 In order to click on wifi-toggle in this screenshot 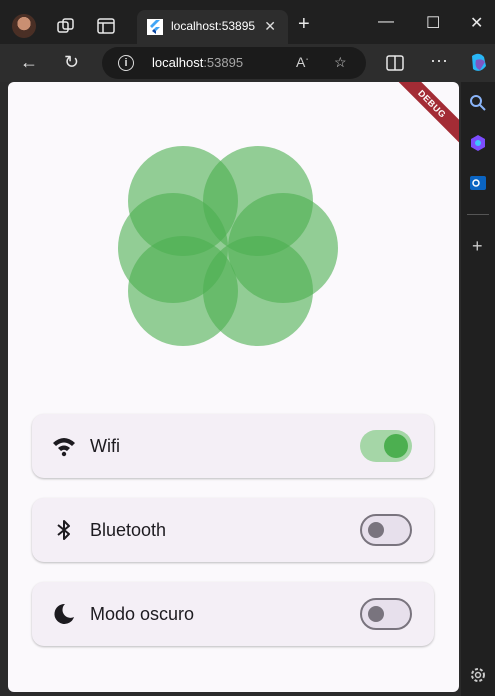, I will do `click(386, 446)`.